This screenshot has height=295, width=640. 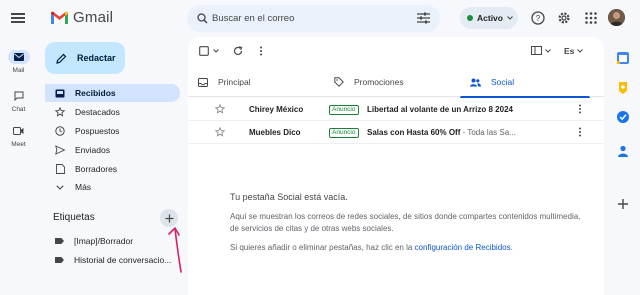 I want to click on search-bar: Buscar en el correo, so click(x=313, y=18).